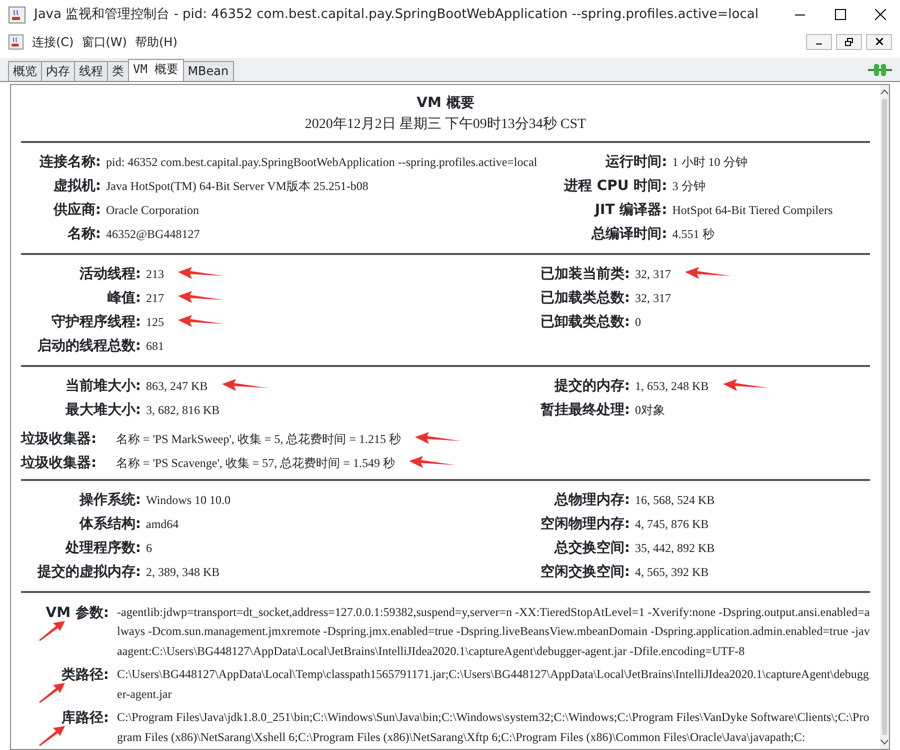 The image size is (900, 750). Describe the element at coordinates (255, 463) in the screenshot. I see `field-value: 名称 = 'PS Scavenge', 收集 = 57, 总花费时间 = 1.549 秒` at that location.